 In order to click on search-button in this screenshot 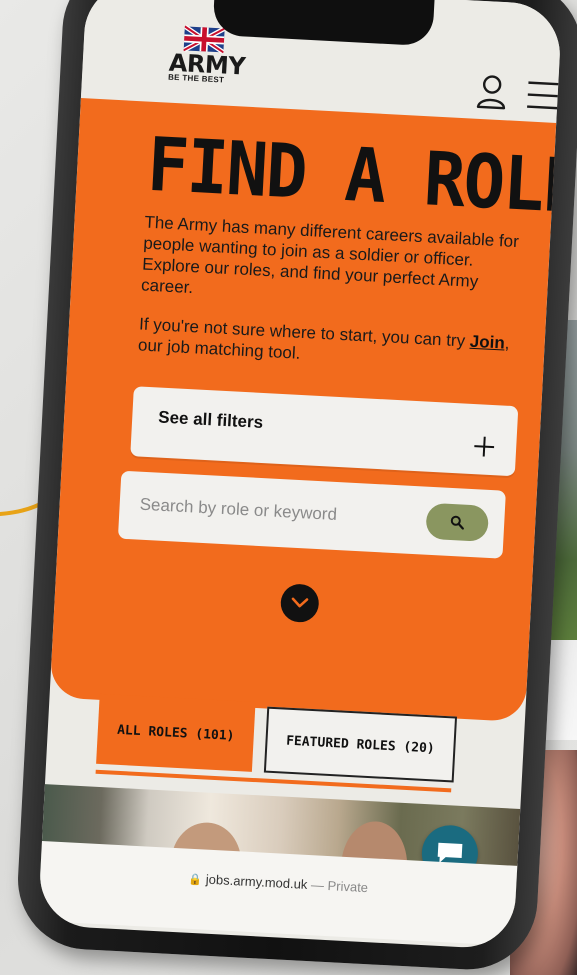, I will do `click(457, 522)`.